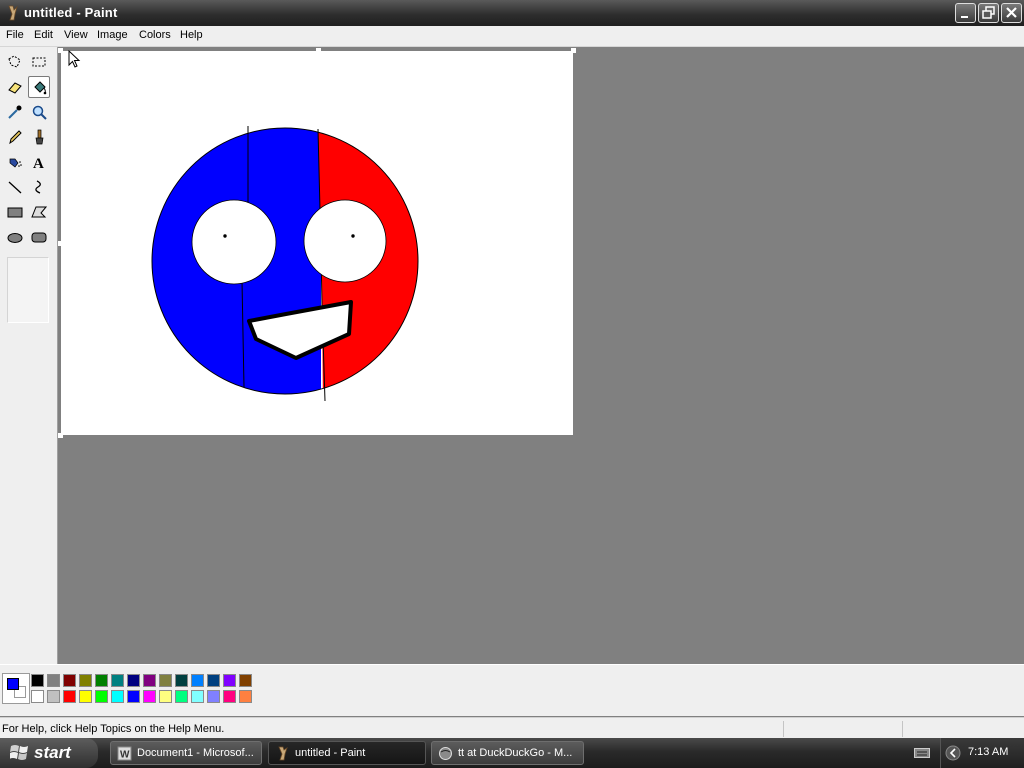 This screenshot has height=768, width=1024. Describe the element at coordinates (922, 753) in the screenshot. I see `keyboard-icon` at that location.